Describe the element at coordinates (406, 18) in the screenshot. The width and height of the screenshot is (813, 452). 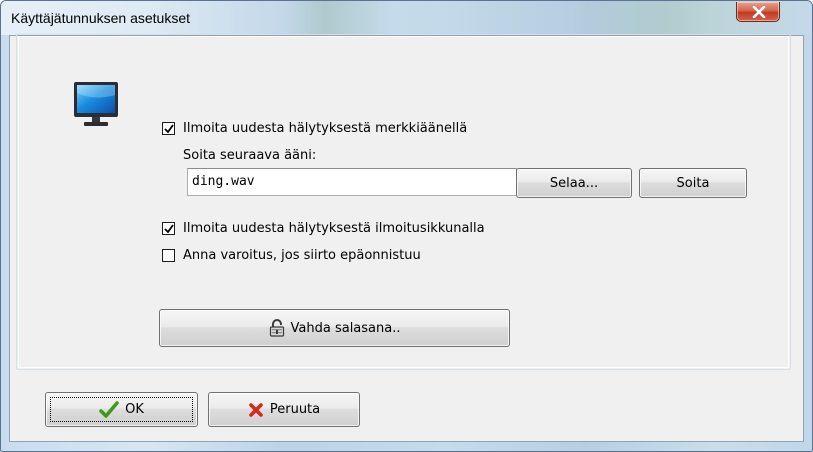
I see `title-bar: Käyttäjätunnuksen asetukset` at that location.